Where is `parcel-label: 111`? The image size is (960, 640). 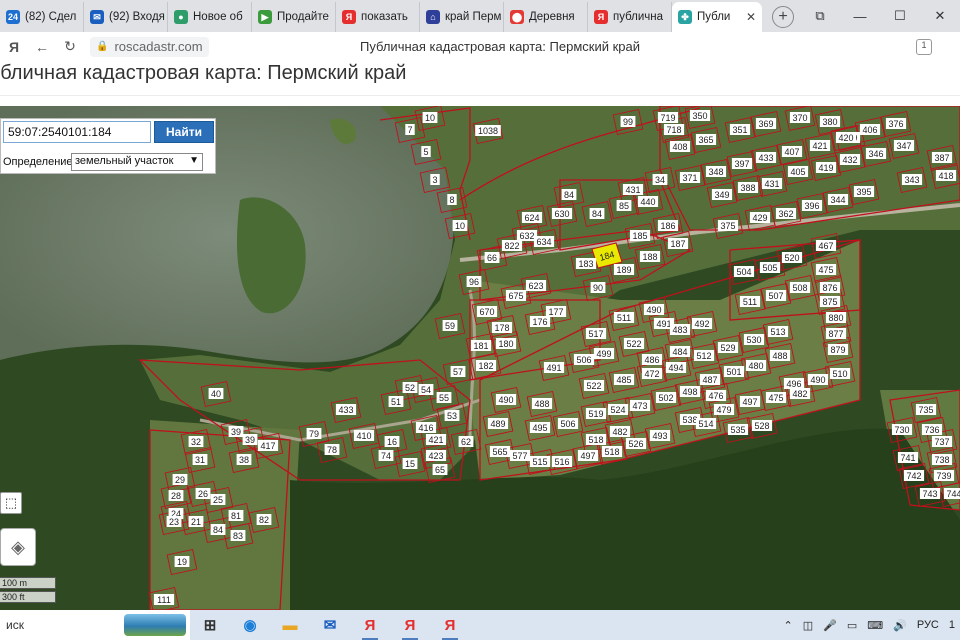
parcel-label: 111 is located at coordinates (164, 599).